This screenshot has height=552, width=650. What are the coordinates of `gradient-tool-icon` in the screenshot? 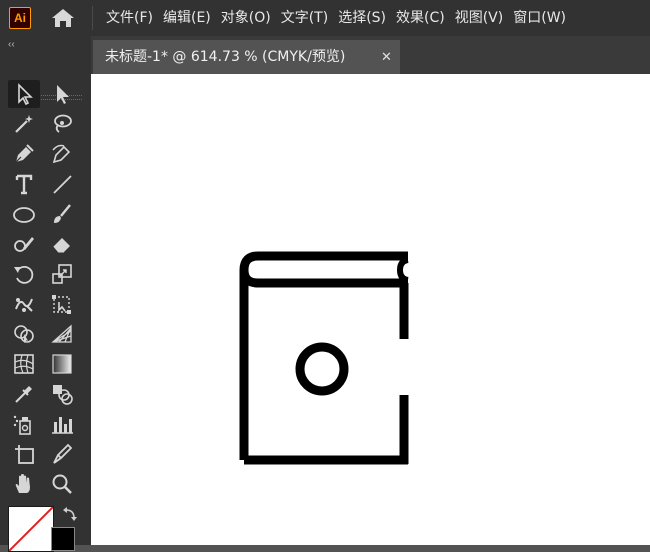 It's located at (62, 364).